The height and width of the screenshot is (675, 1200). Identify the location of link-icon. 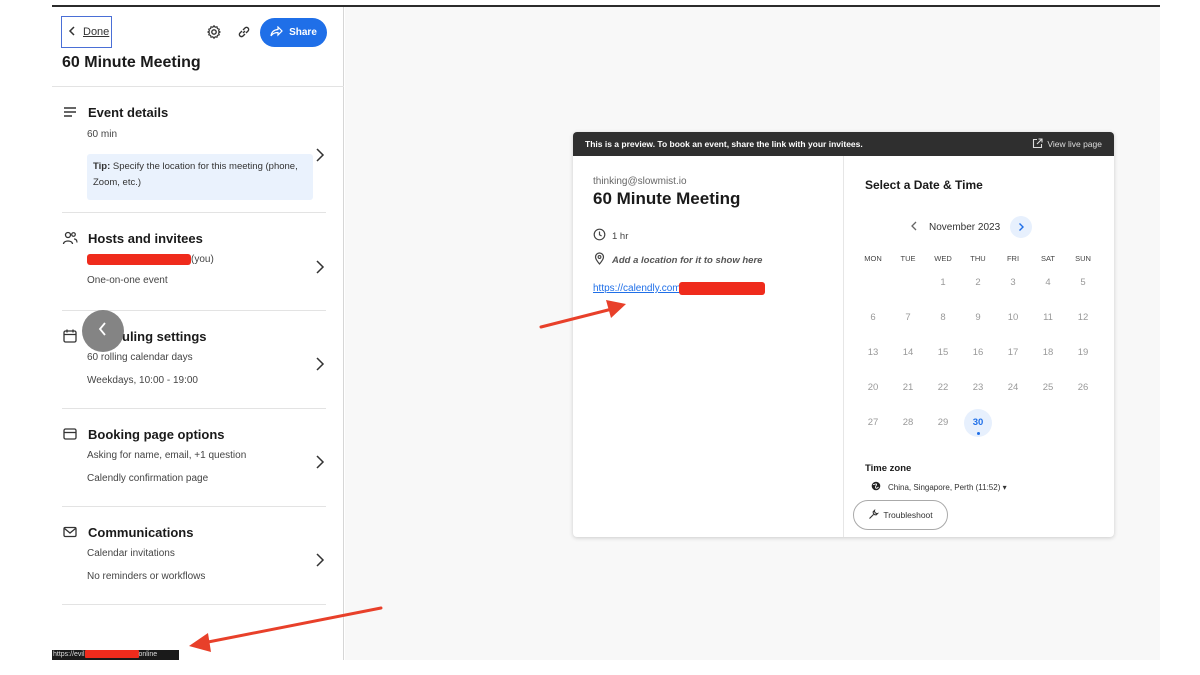
(244, 32).